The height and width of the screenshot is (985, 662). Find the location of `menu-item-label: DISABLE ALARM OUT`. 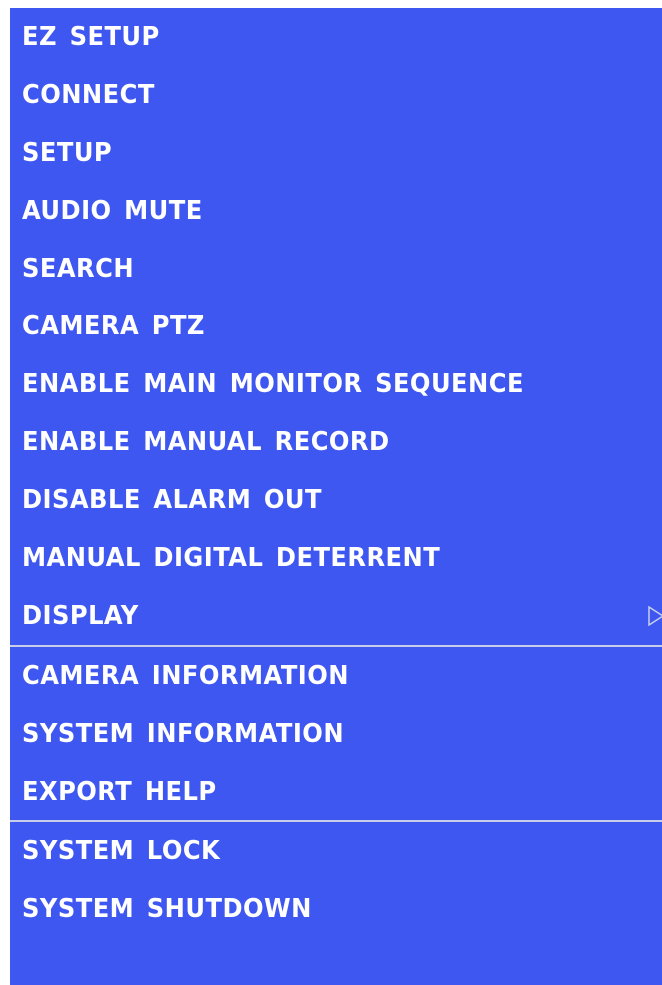

menu-item-label: DISABLE ALARM OUT is located at coordinates (172, 500).